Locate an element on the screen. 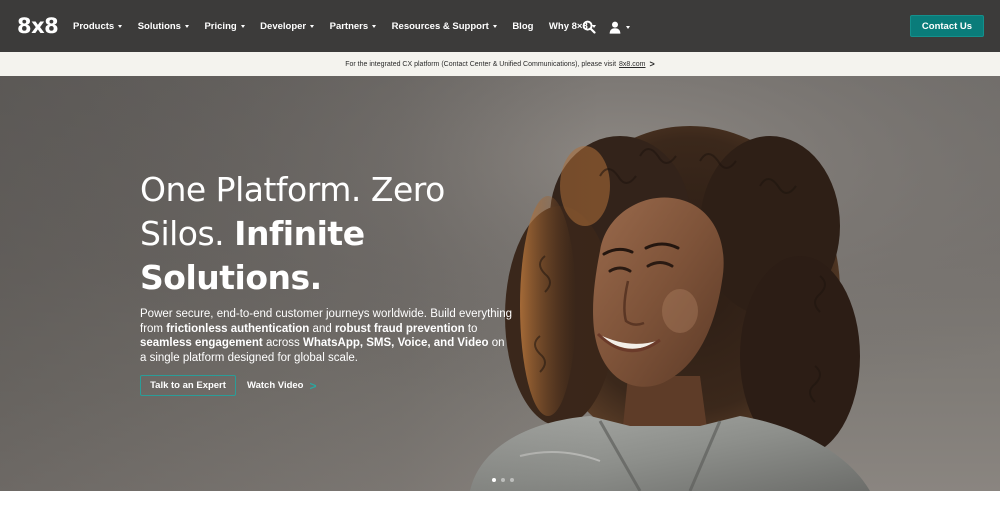 The width and height of the screenshot is (1000, 512). nav-item-developer: Developer is located at coordinates (287, 26).